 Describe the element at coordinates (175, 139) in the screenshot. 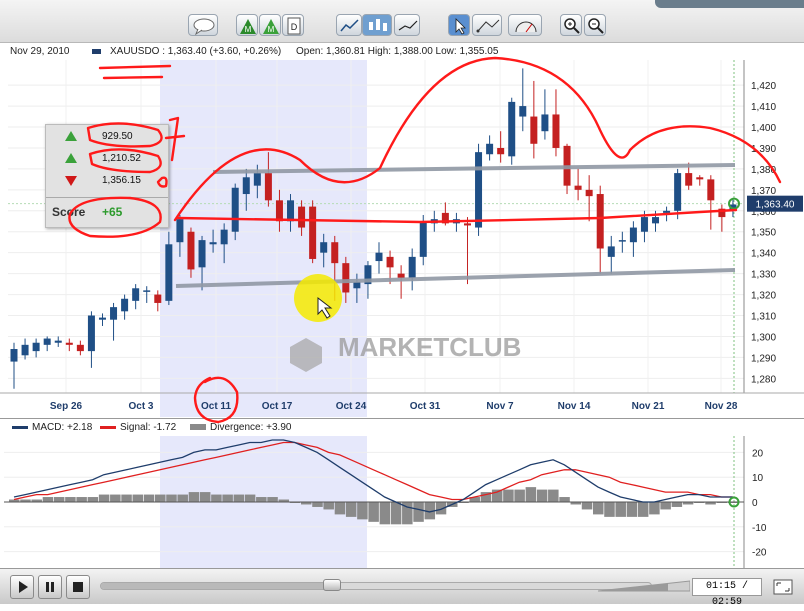

I see `score-bracket` at that location.